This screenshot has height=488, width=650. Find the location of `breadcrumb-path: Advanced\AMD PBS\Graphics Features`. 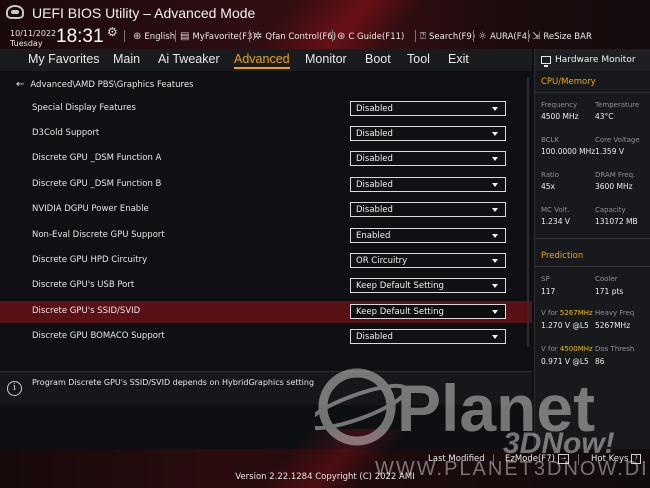

breadcrumb-path: Advanced\AMD PBS\Graphics Features is located at coordinates (112, 84).